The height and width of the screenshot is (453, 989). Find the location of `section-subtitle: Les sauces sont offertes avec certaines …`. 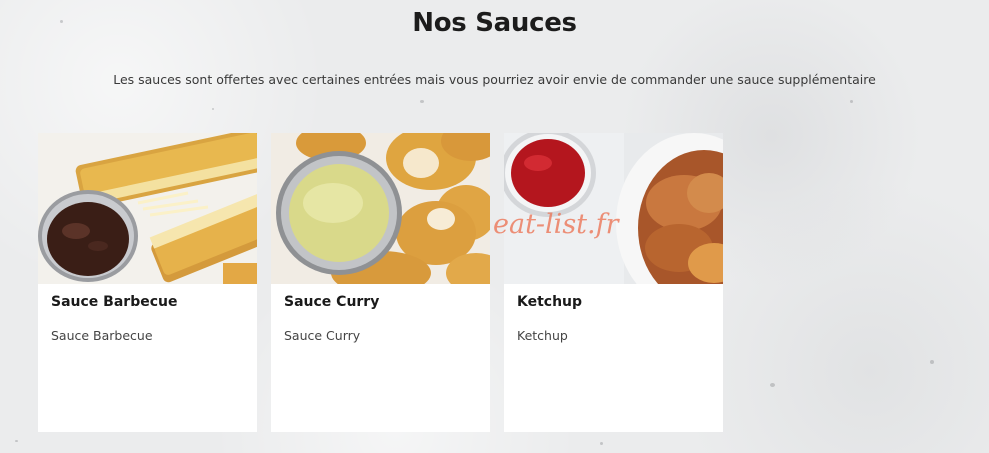

section-subtitle: Les sauces sont offertes avec certaines … is located at coordinates (494, 79).